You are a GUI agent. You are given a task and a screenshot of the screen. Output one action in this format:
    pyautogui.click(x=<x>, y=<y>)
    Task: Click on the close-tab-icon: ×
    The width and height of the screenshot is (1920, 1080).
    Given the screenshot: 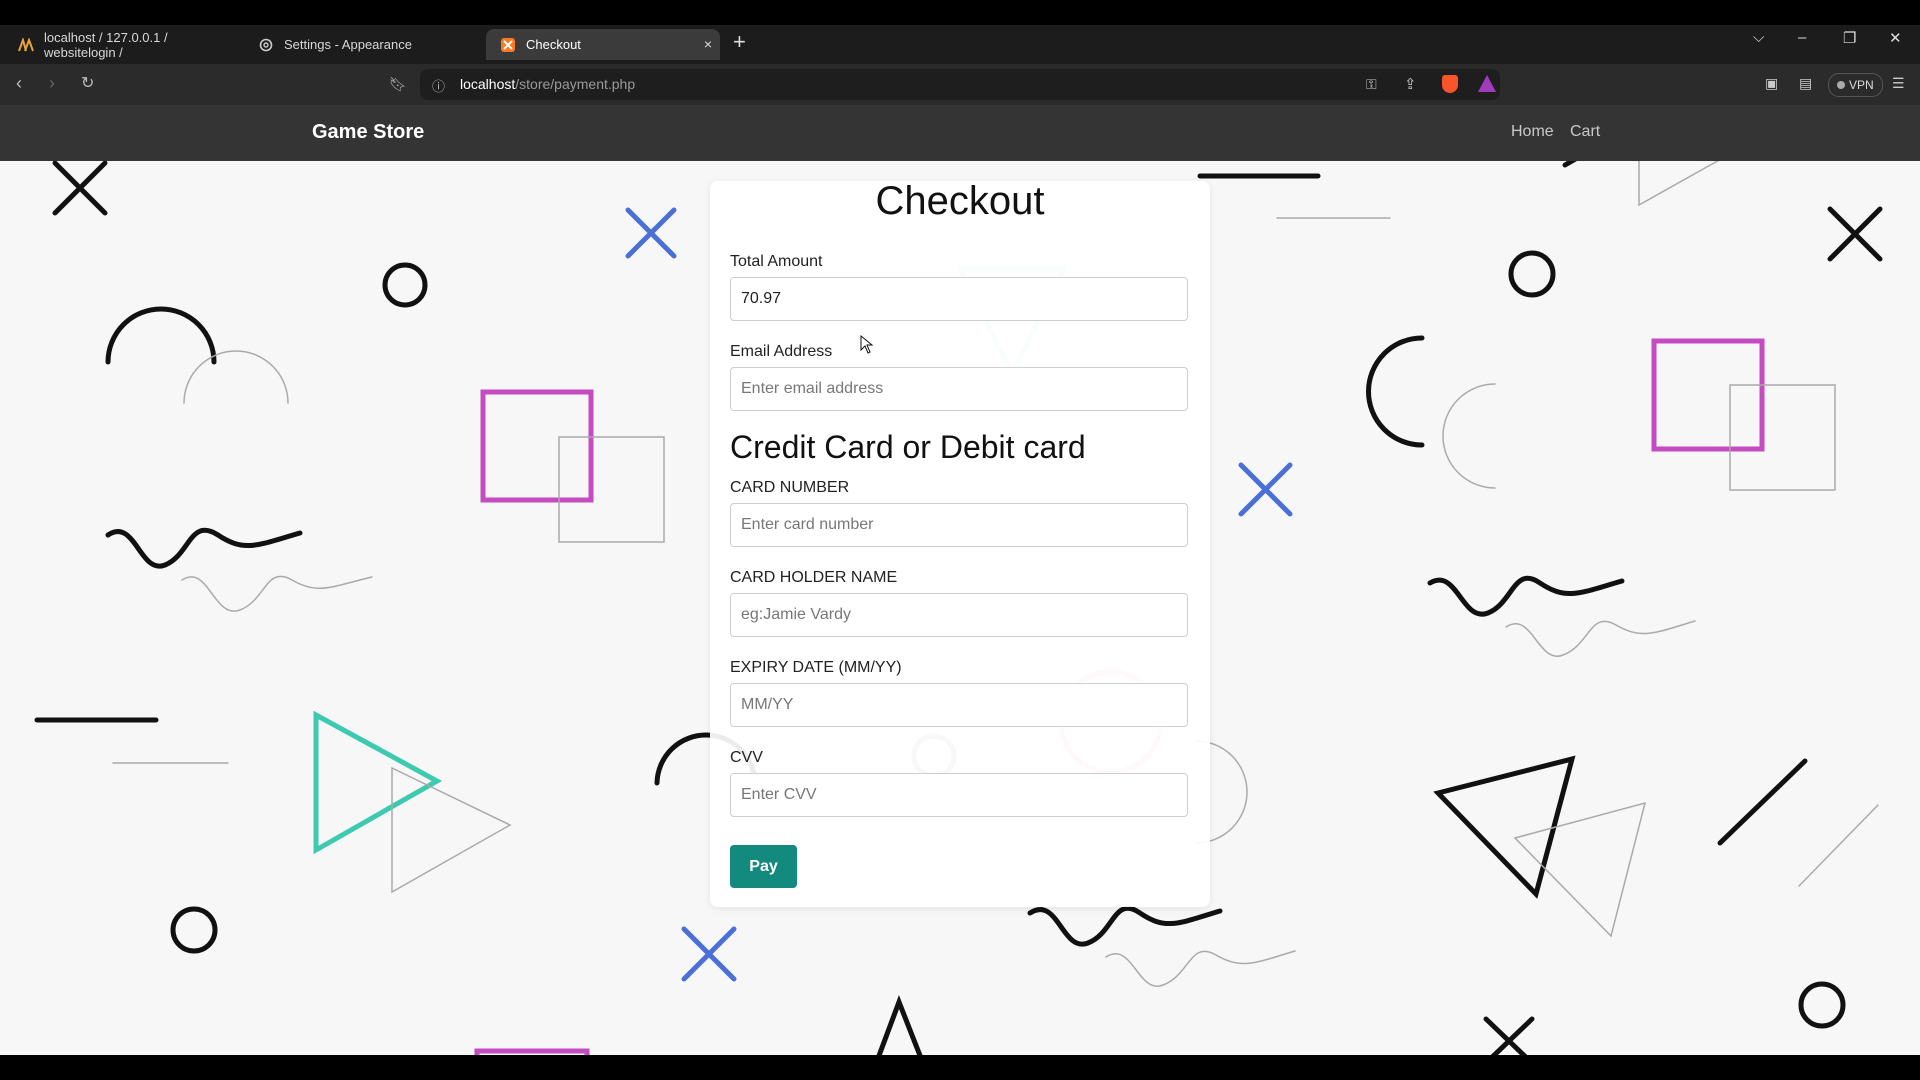 What is the action you would take?
    pyautogui.click(x=708, y=44)
    